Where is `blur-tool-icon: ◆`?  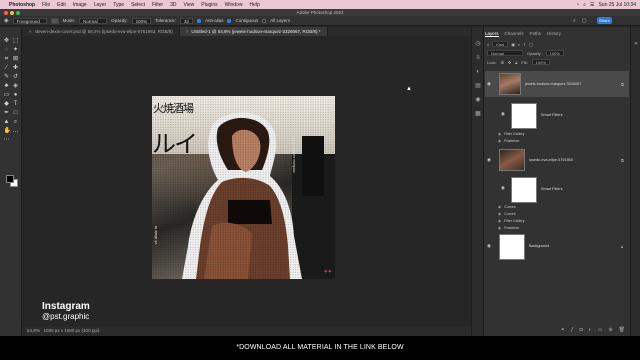 blur-tool-icon: ◆ is located at coordinates (7, 104).